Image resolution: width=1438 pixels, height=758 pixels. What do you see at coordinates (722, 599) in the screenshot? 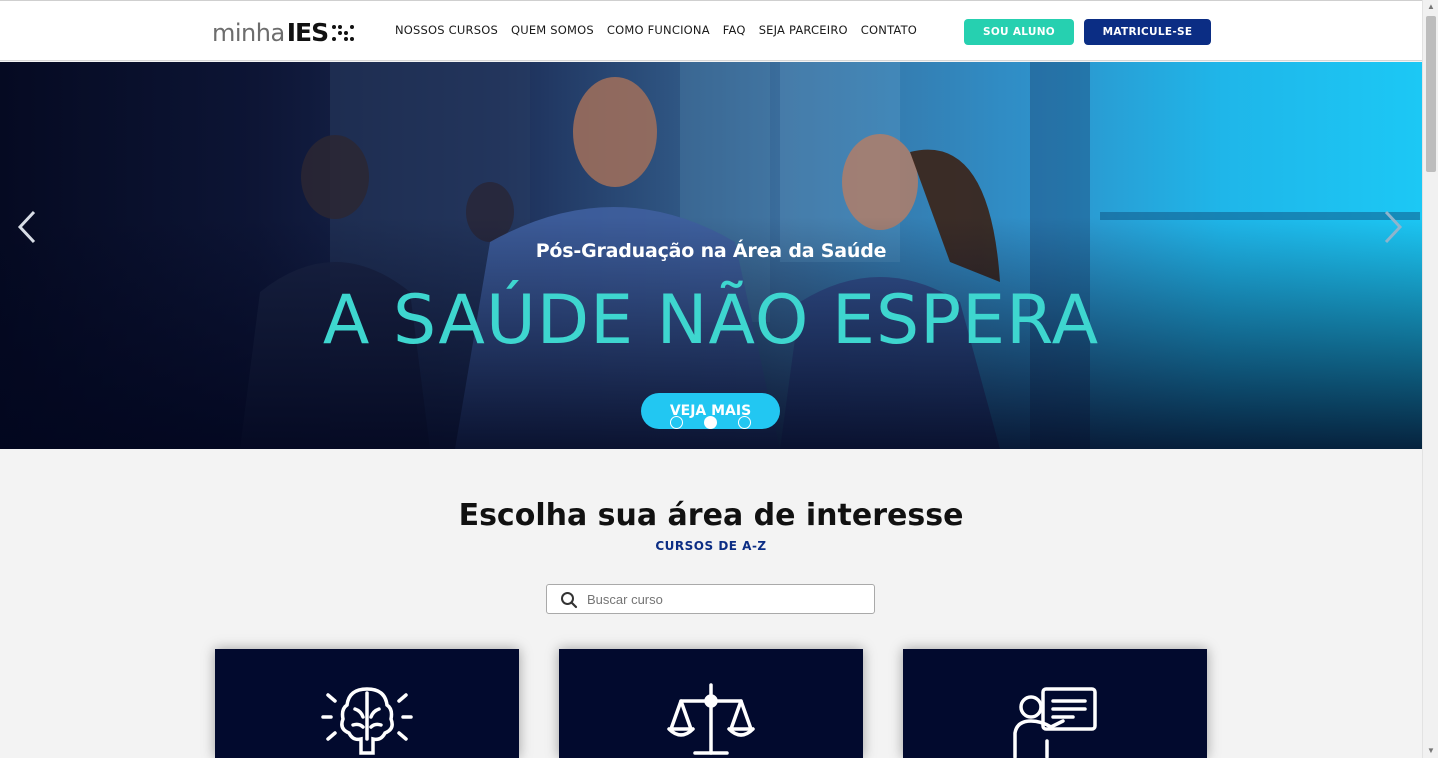
I see `search-input` at bounding box center [722, 599].